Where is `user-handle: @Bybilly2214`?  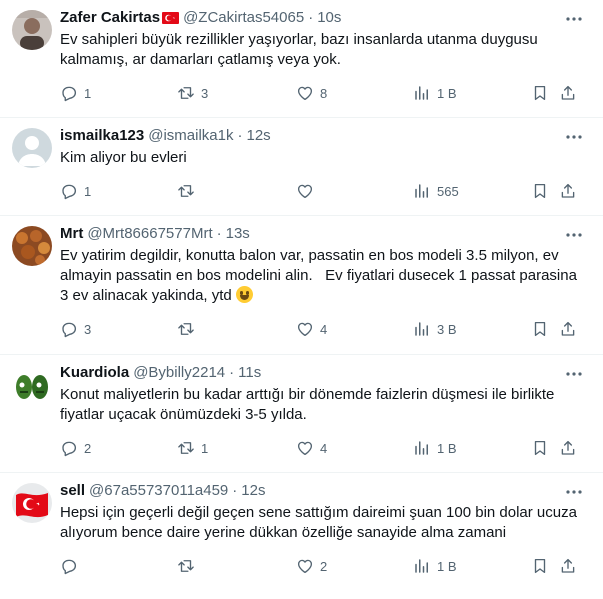 user-handle: @Bybilly2214 is located at coordinates (179, 373).